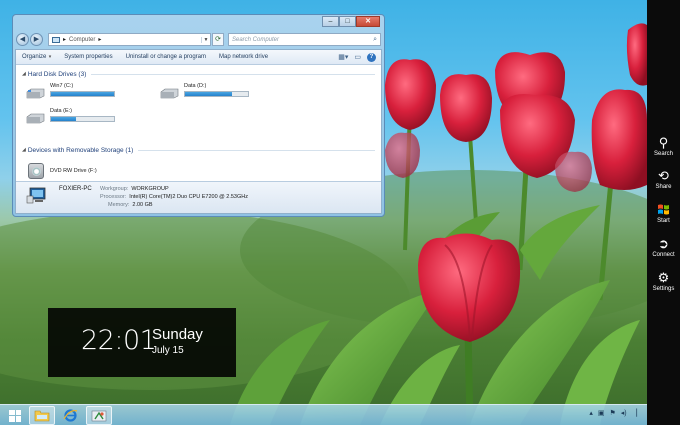 The height and width of the screenshot is (425, 680). I want to click on folder-icon, so click(42, 416).